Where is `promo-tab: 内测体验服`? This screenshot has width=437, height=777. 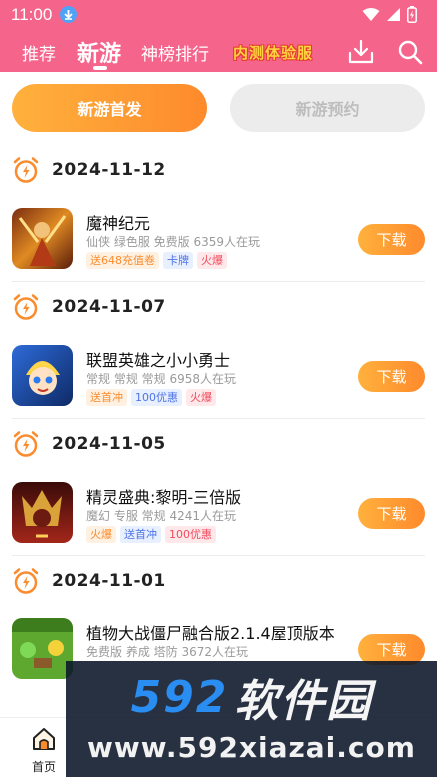
promo-tab: 内测体验服 is located at coordinates (273, 52).